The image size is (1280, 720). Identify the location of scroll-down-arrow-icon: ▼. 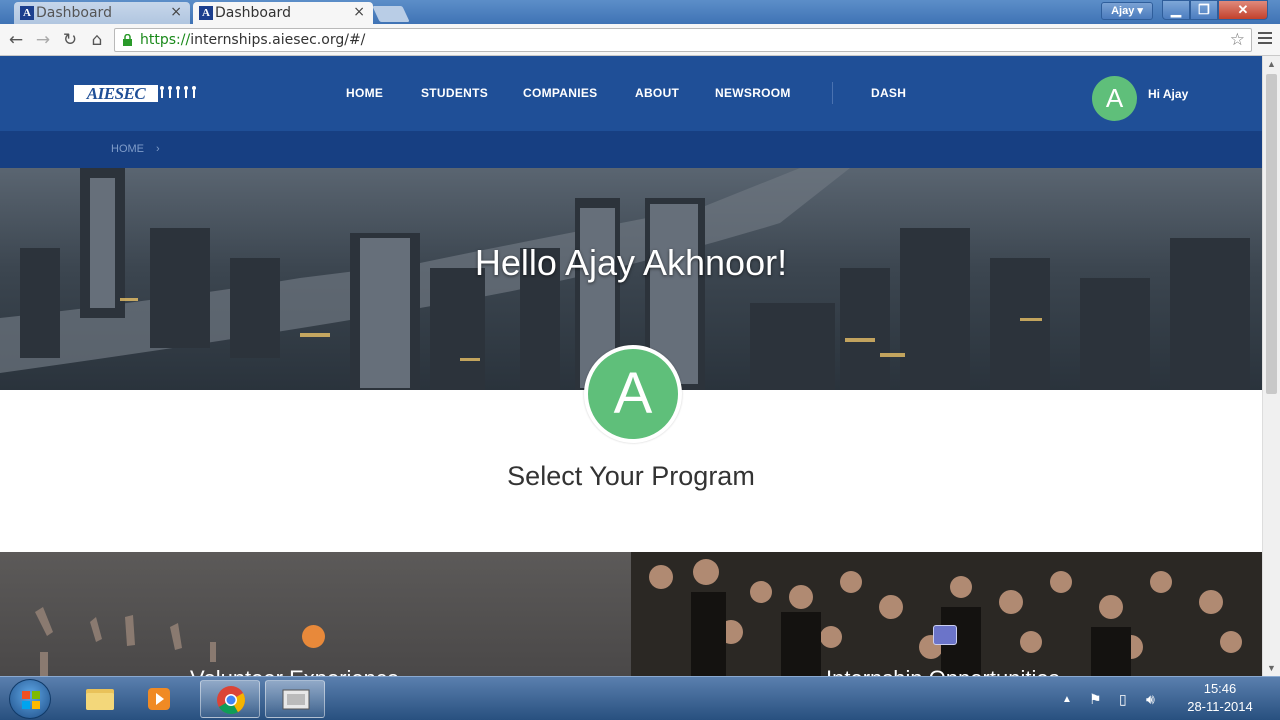
(1271, 668).